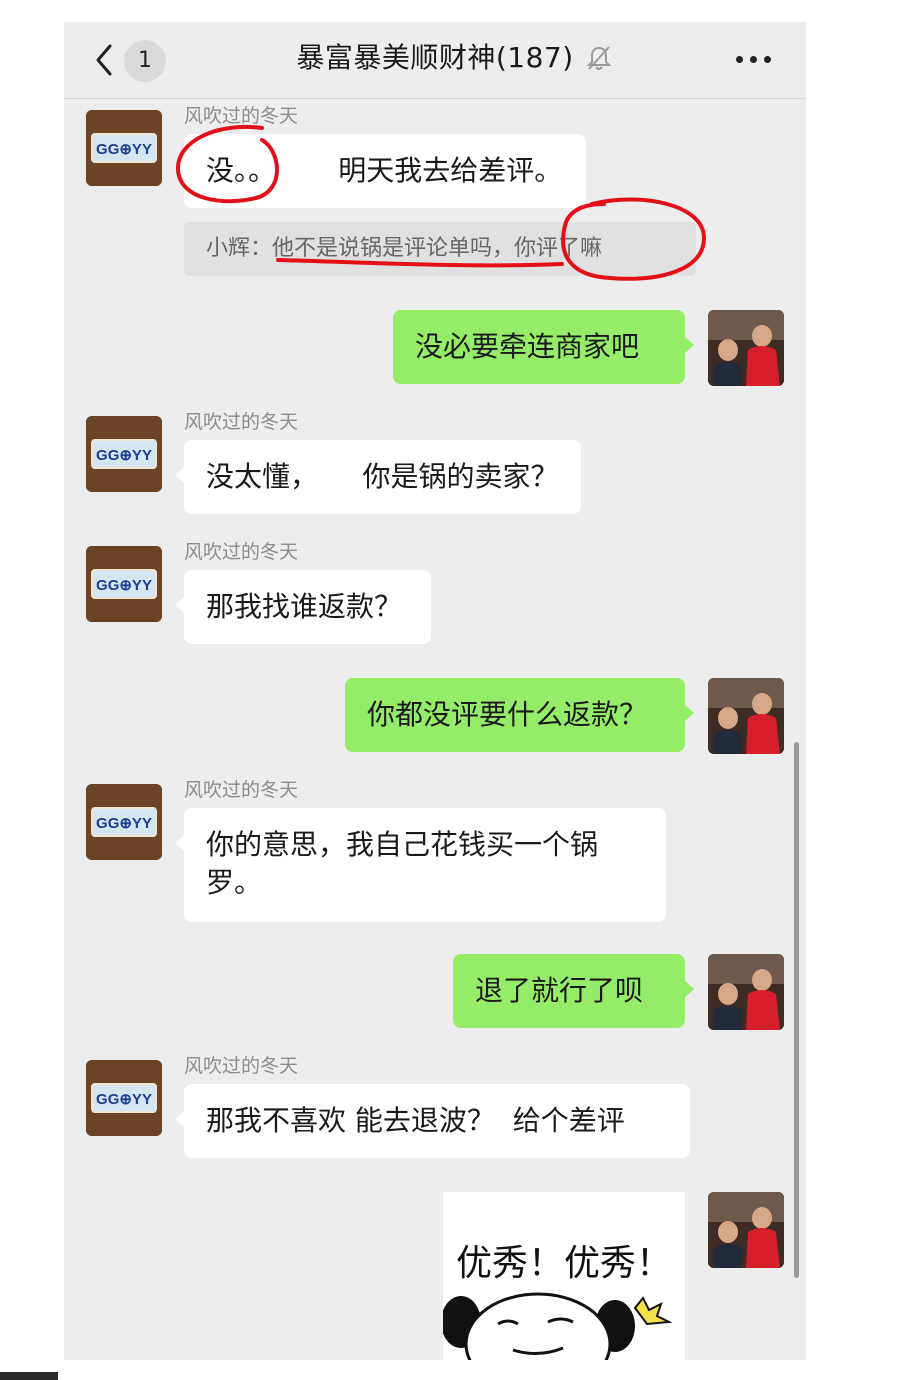  I want to click on message-line: 罗。, so click(234, 882).